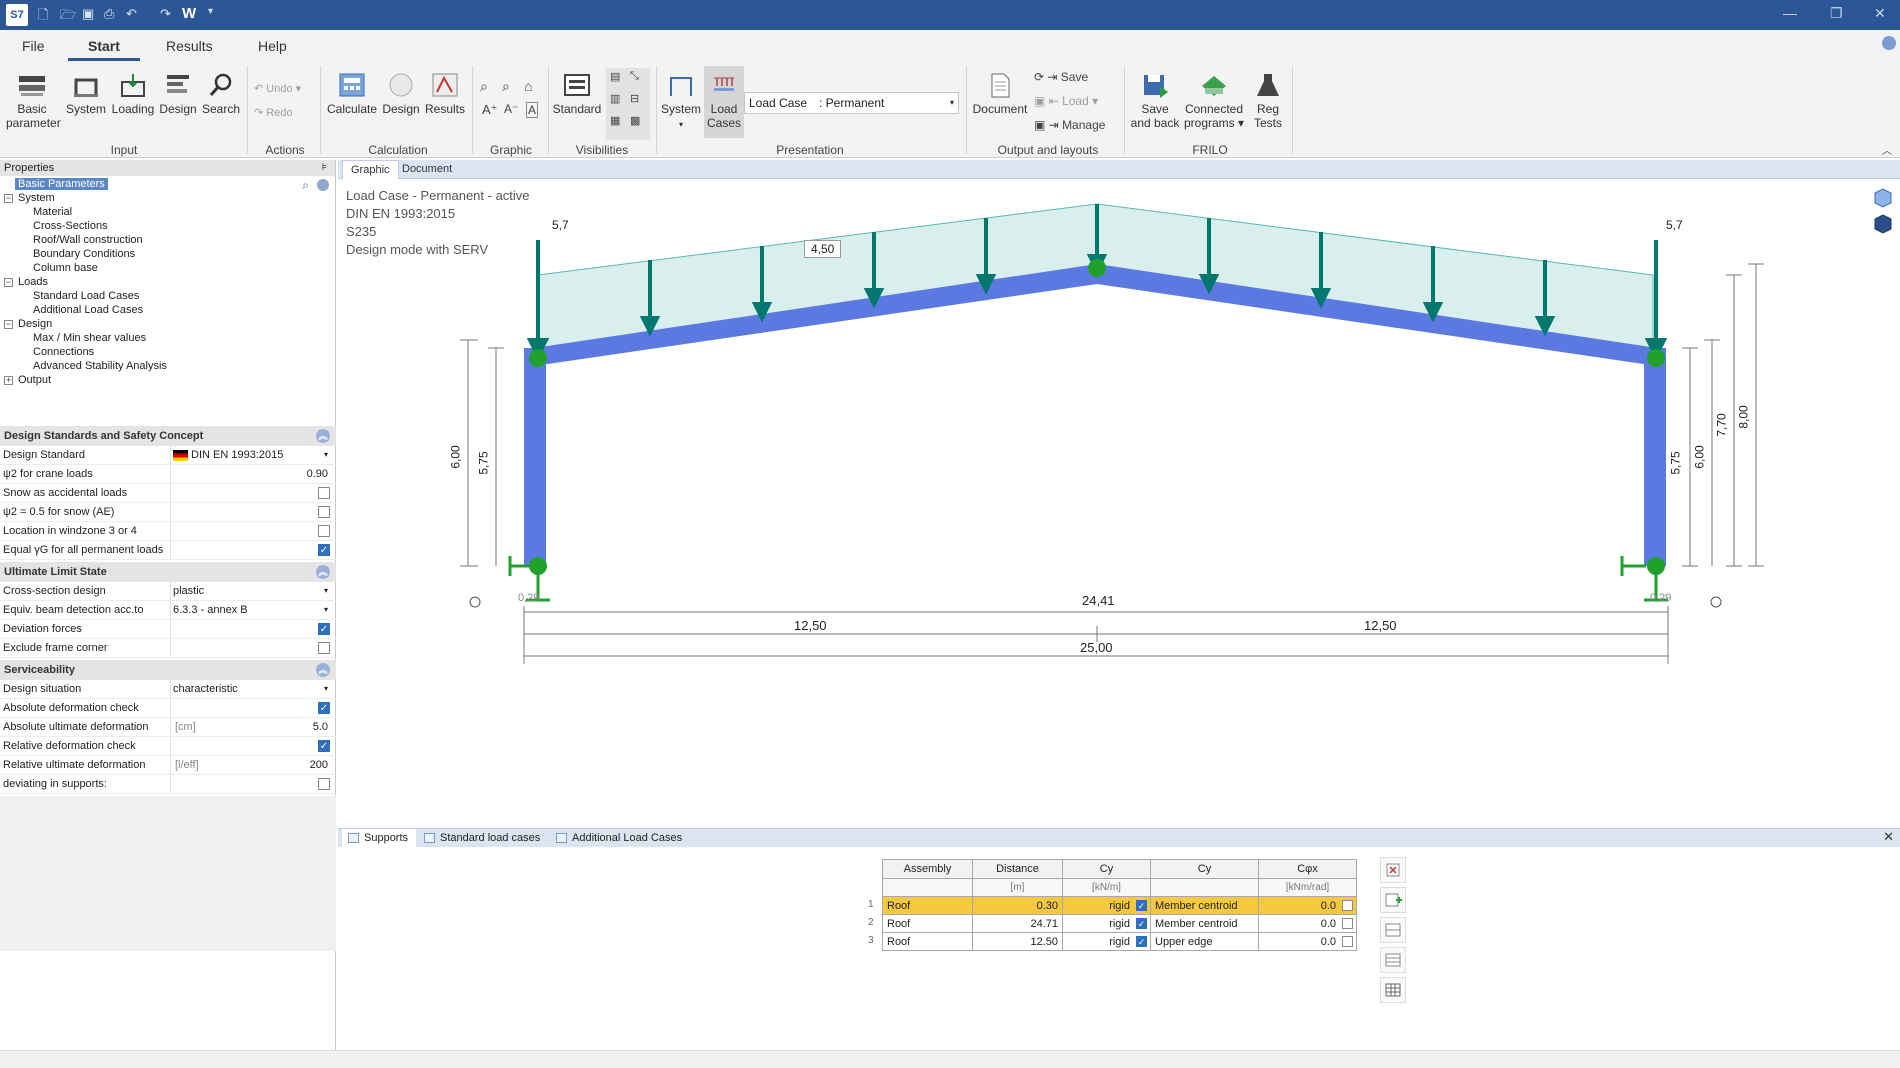 This screenshot has height=1068, width=1900. What do you see at coordinates (324, 550) in the screenshot?
I see `equal-gamma-checkbox: ✓` at bounding box center [324, 550].